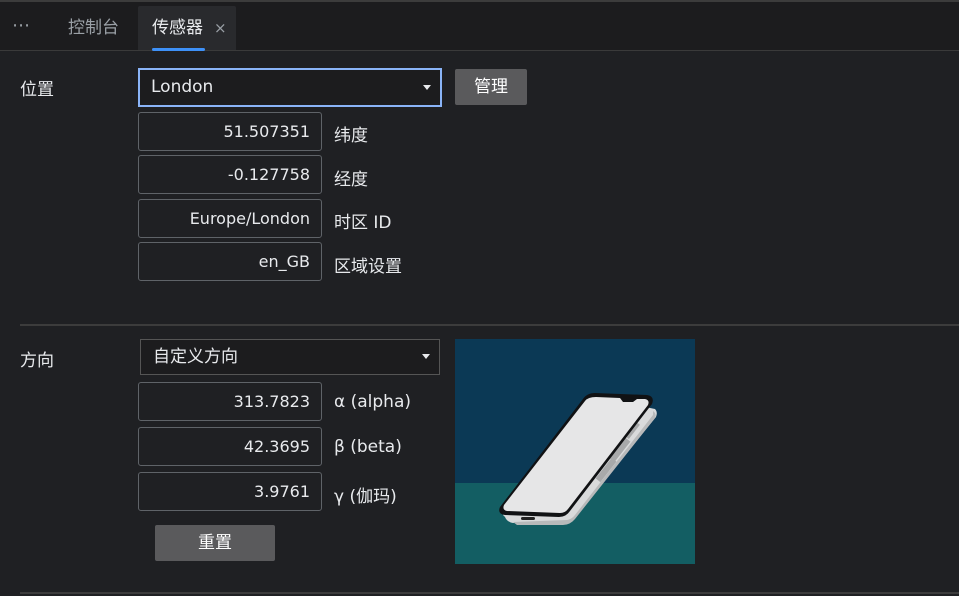  Describe the element at coordinates (372, 402) in the screenshot. I see `alpha-label: α (alpha)` at that location.